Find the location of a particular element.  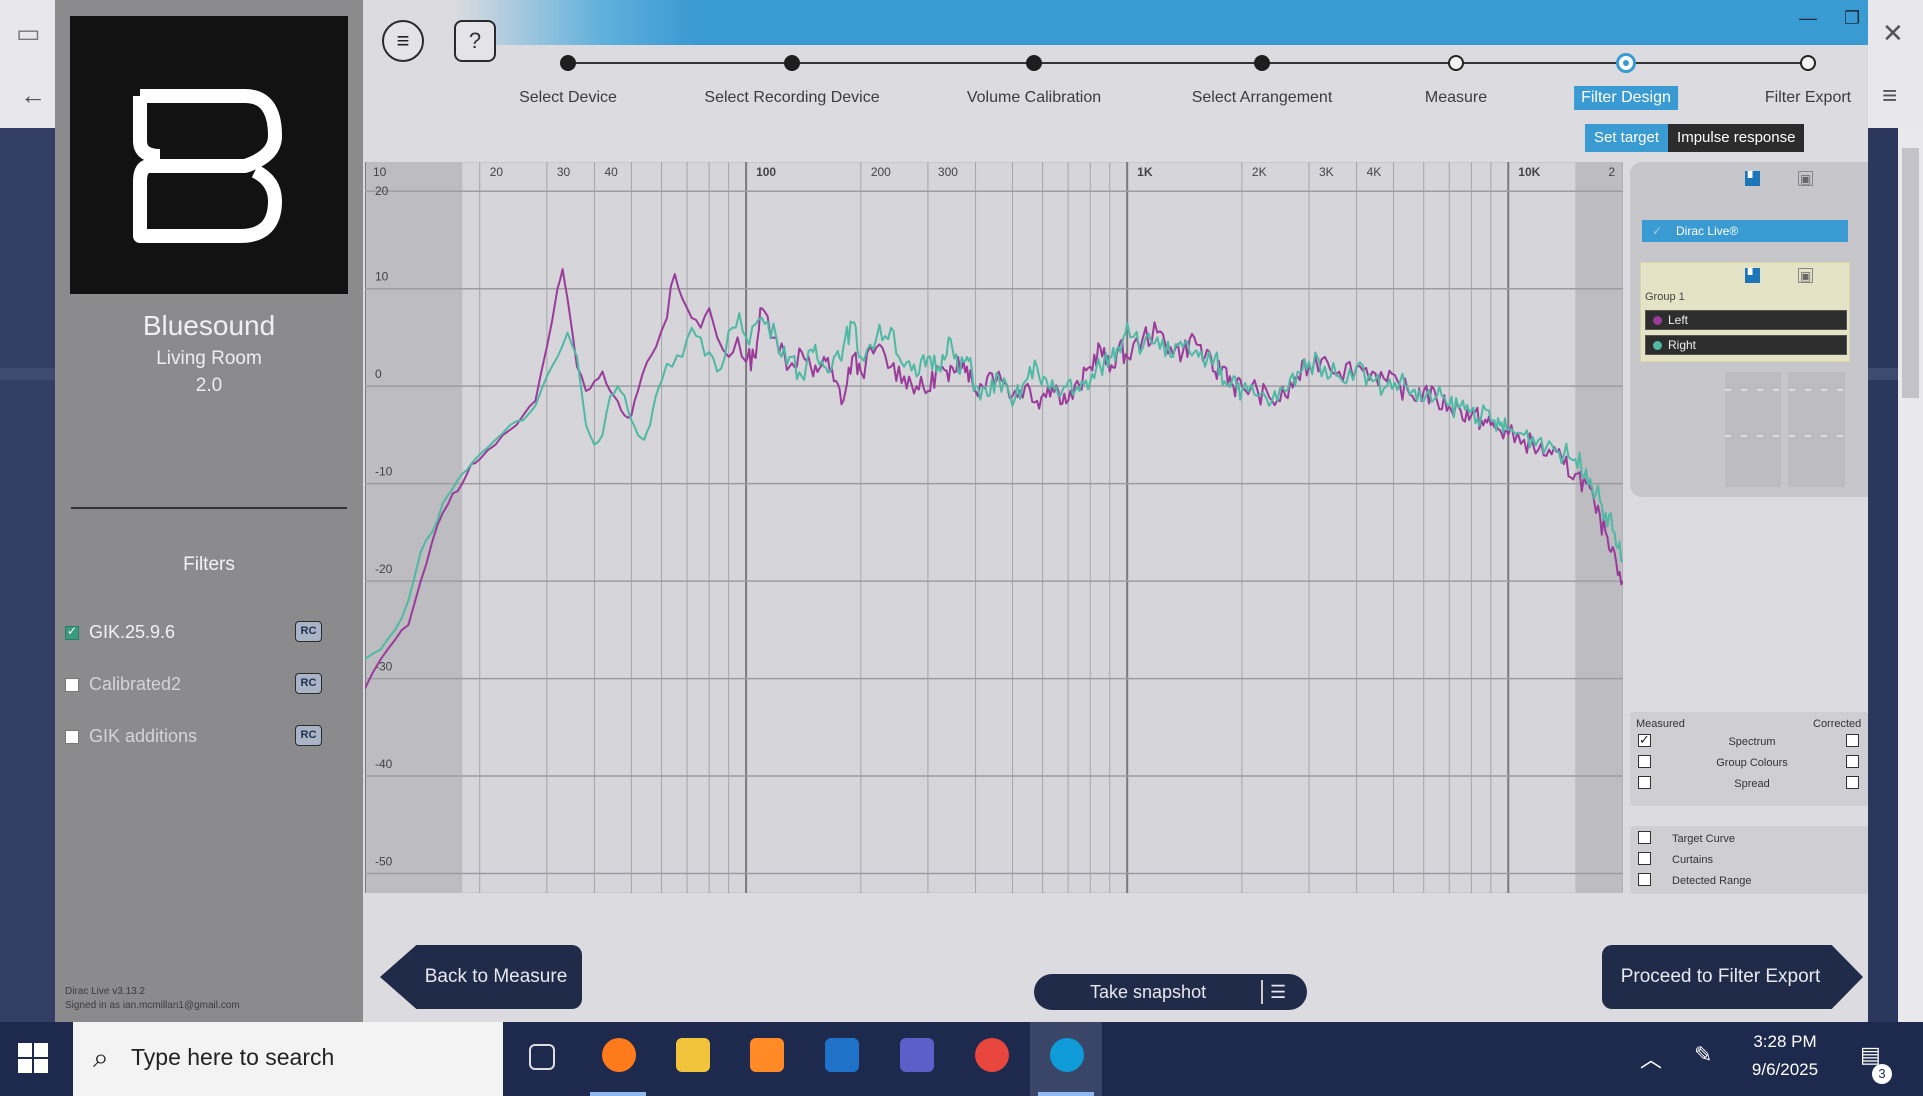

scrollbar is located at coordinates (1910, 578).